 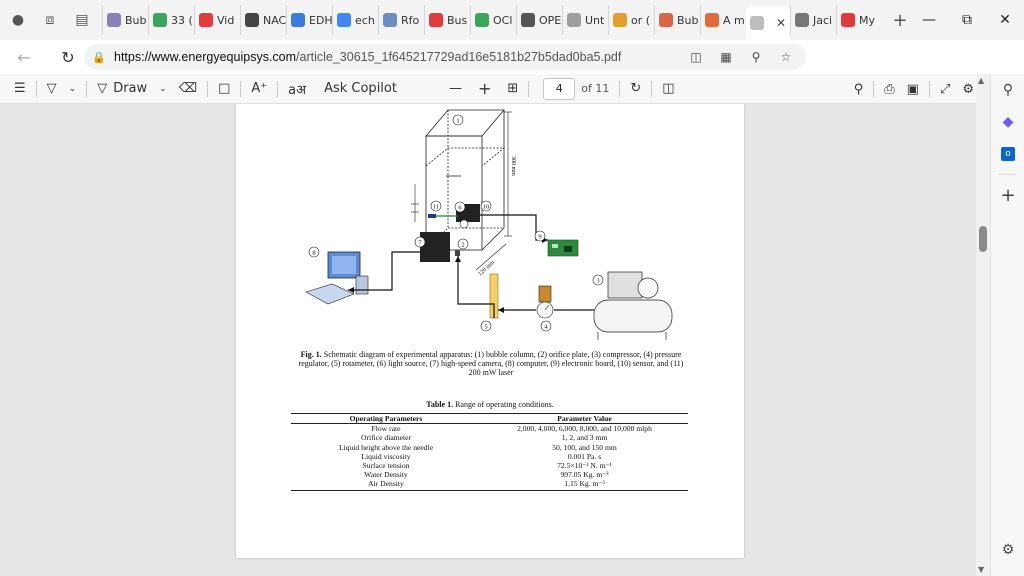 I want to click on table-title: Table 1. Range of operating conditions., so click(x=490, y=404).